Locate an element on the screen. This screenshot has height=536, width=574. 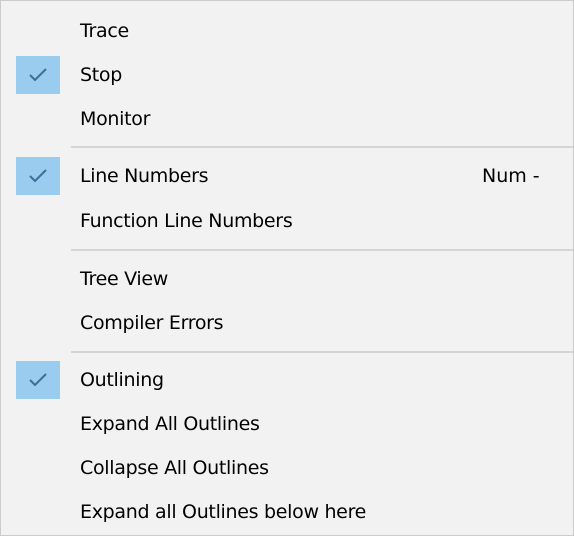
menu-item-label: Trace is located at coordinates (104, 31).